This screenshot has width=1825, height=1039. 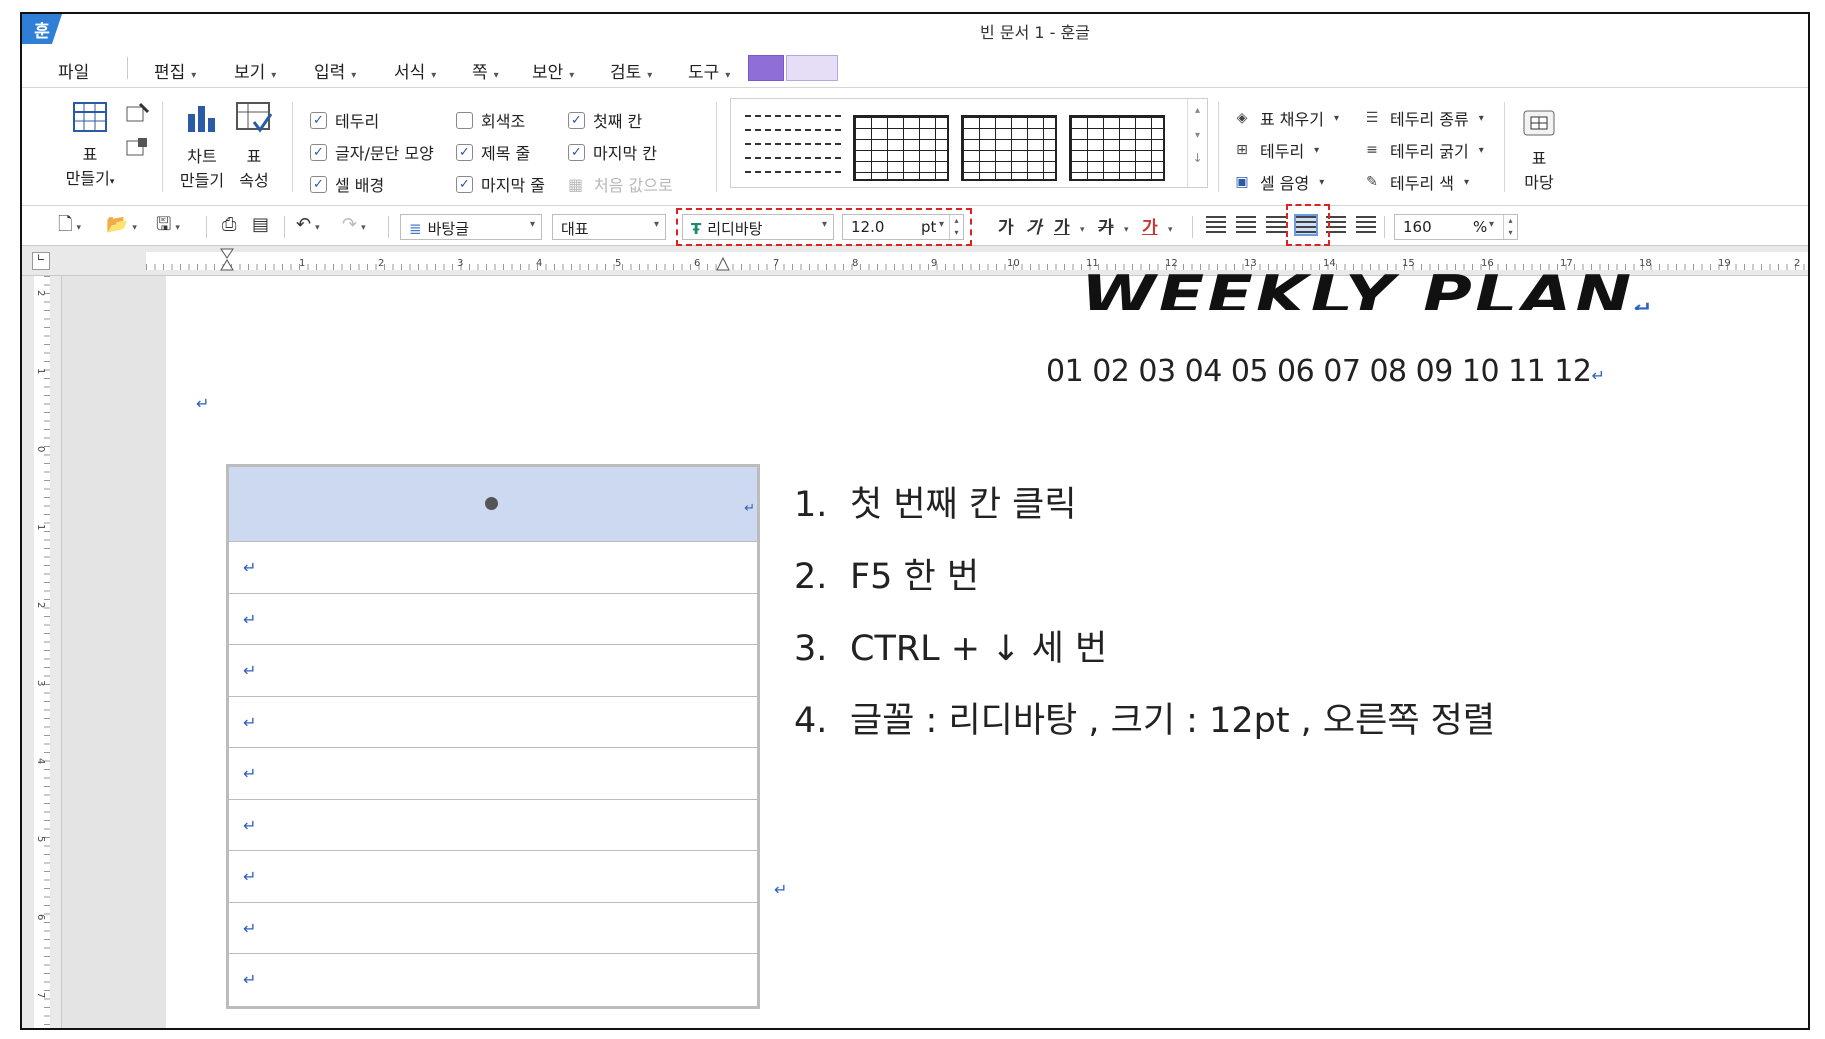 I want to click on table-properties-button: 표 속성, so click(x=254, y=147).